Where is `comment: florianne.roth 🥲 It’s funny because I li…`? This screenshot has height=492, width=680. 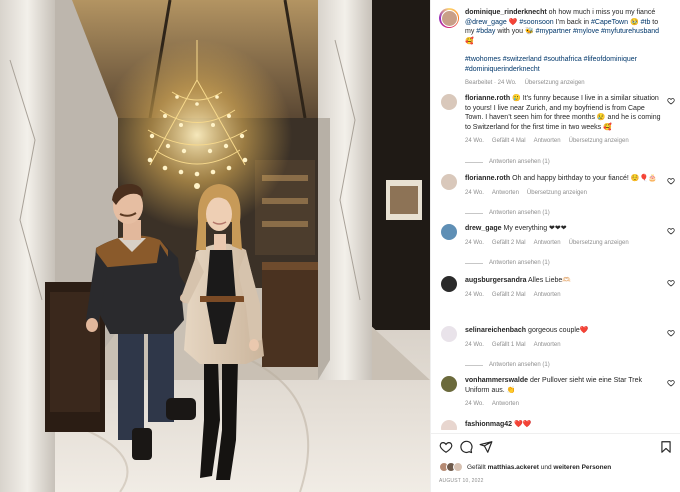
comment: florianne.roth 🥲 It’s funny because I li… is located at coordinates (558, 130).